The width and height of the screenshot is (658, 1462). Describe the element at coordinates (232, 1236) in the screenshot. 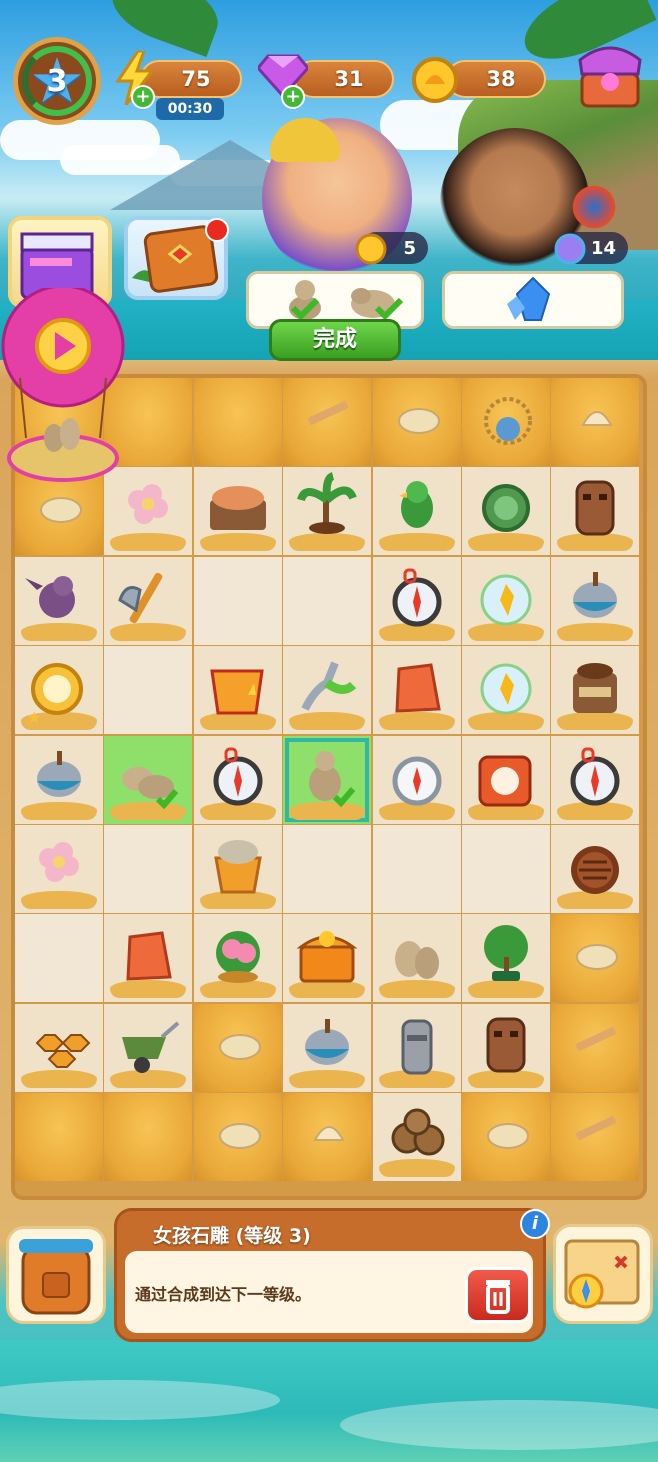

I see `item-info-title: 女孩石雕 (等级 3)` at that location.